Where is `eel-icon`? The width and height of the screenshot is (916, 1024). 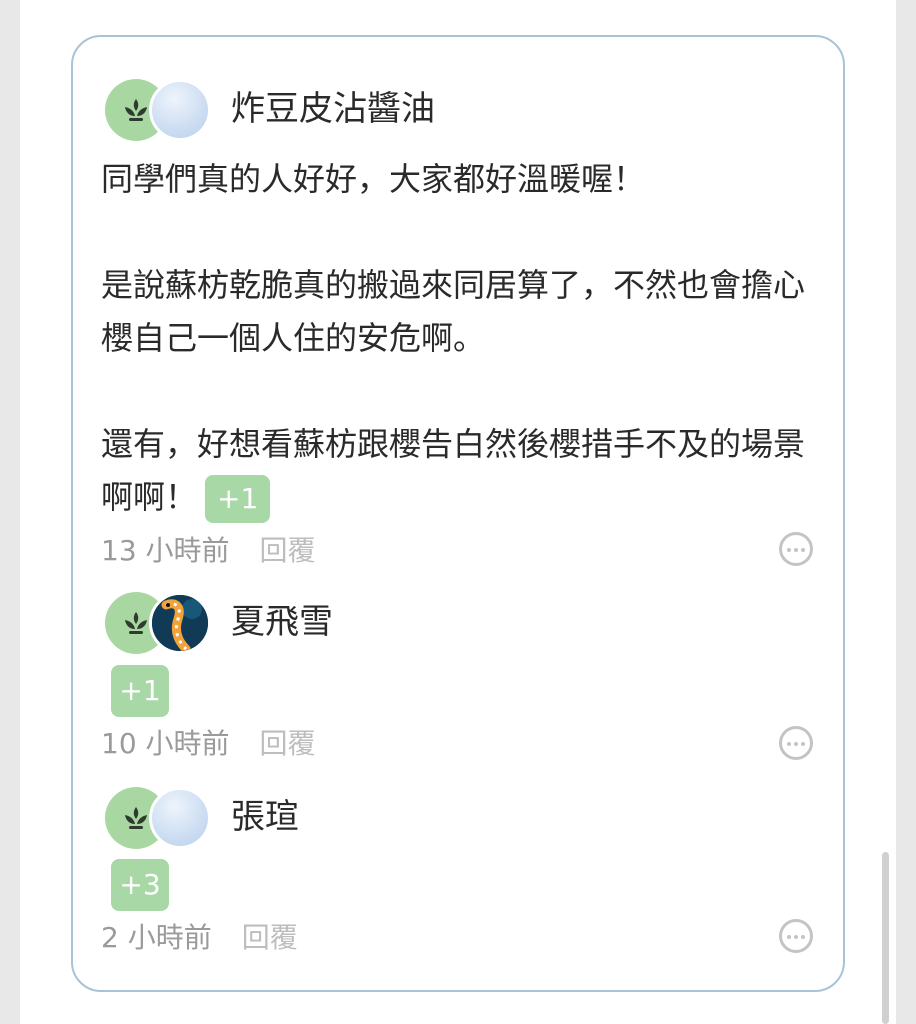 eel-icon is located at coordinates (180, 623).